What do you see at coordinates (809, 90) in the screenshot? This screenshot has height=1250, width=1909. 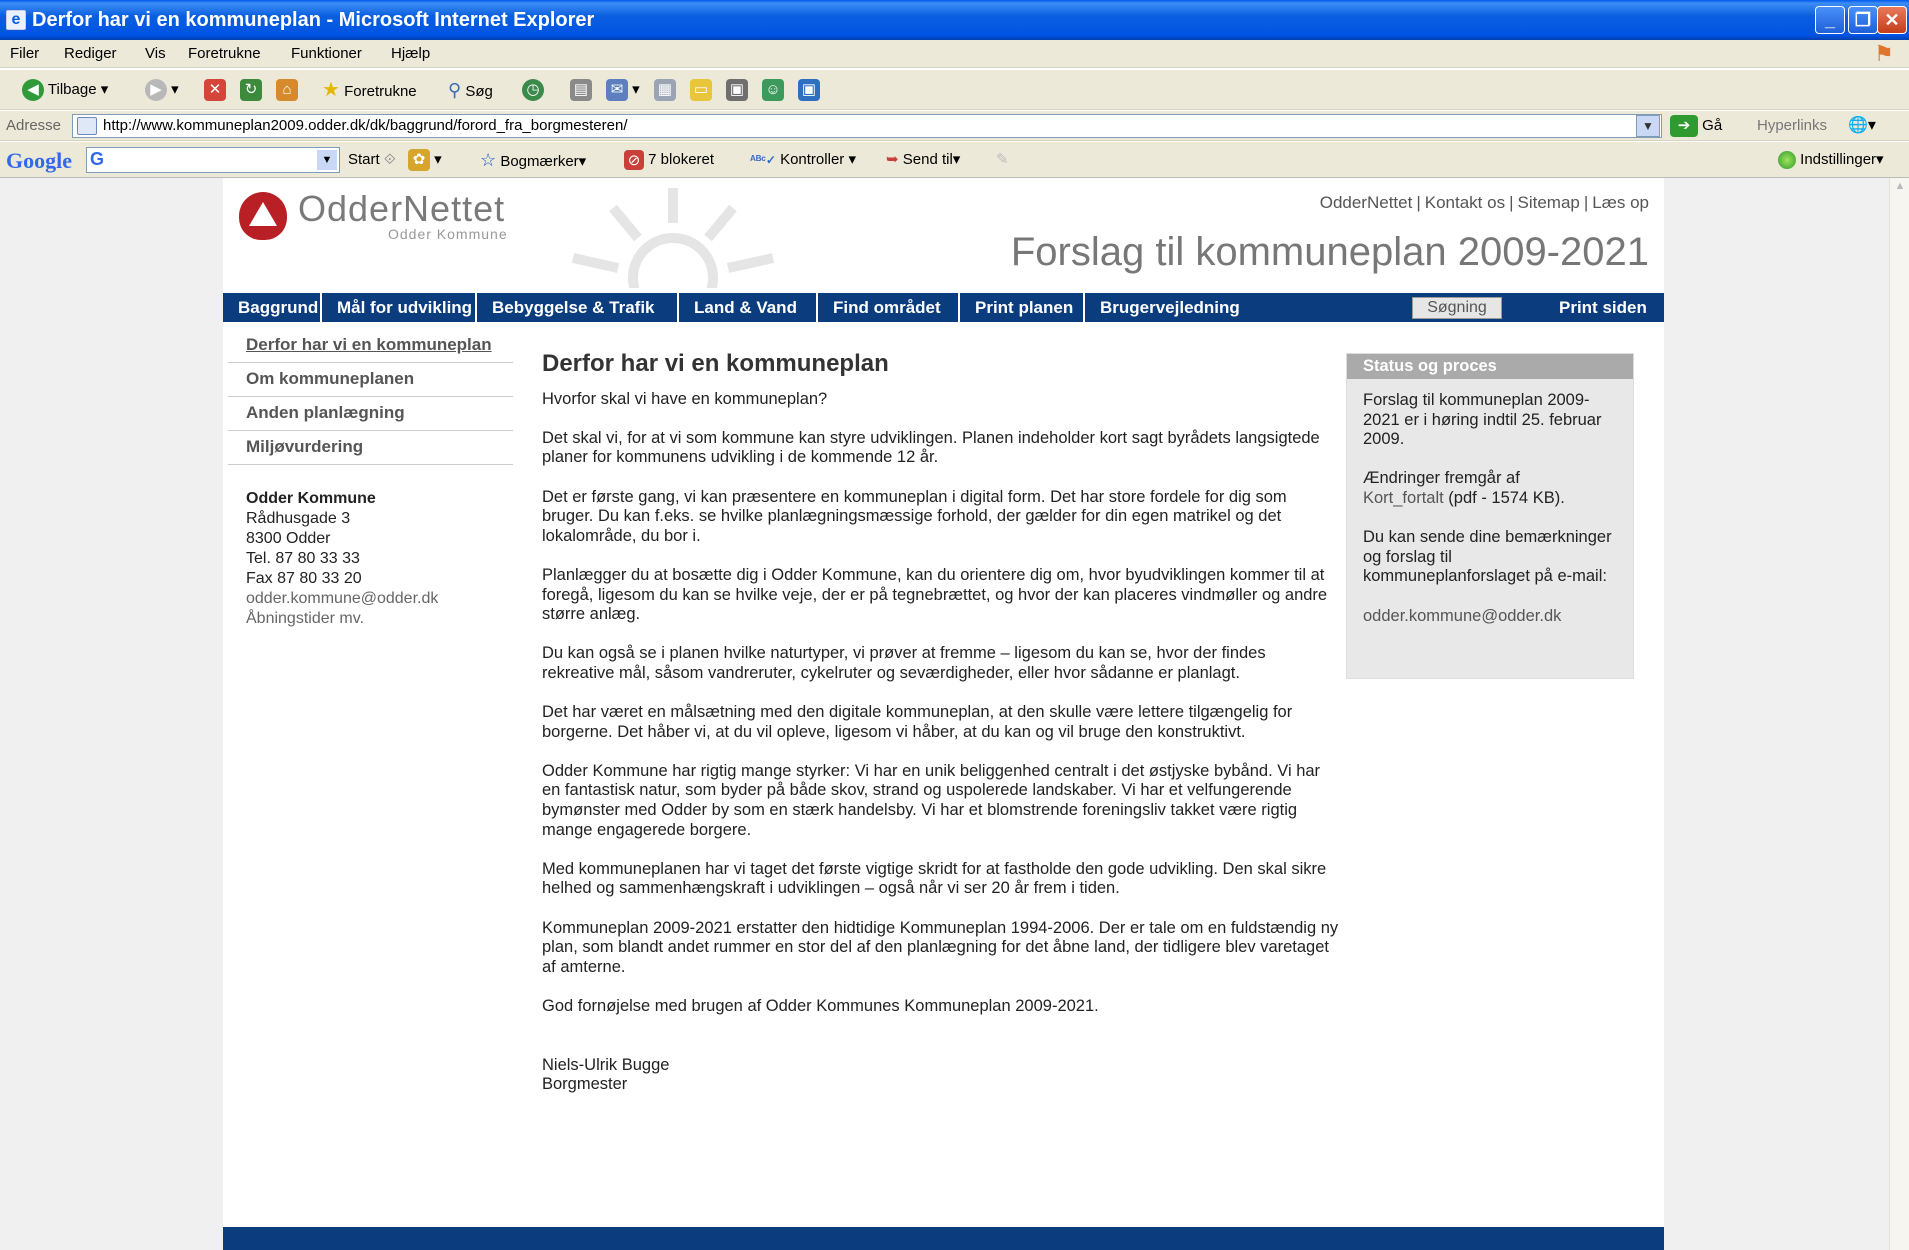 I see `media-button: ▣` at bounding box center [809, 90].